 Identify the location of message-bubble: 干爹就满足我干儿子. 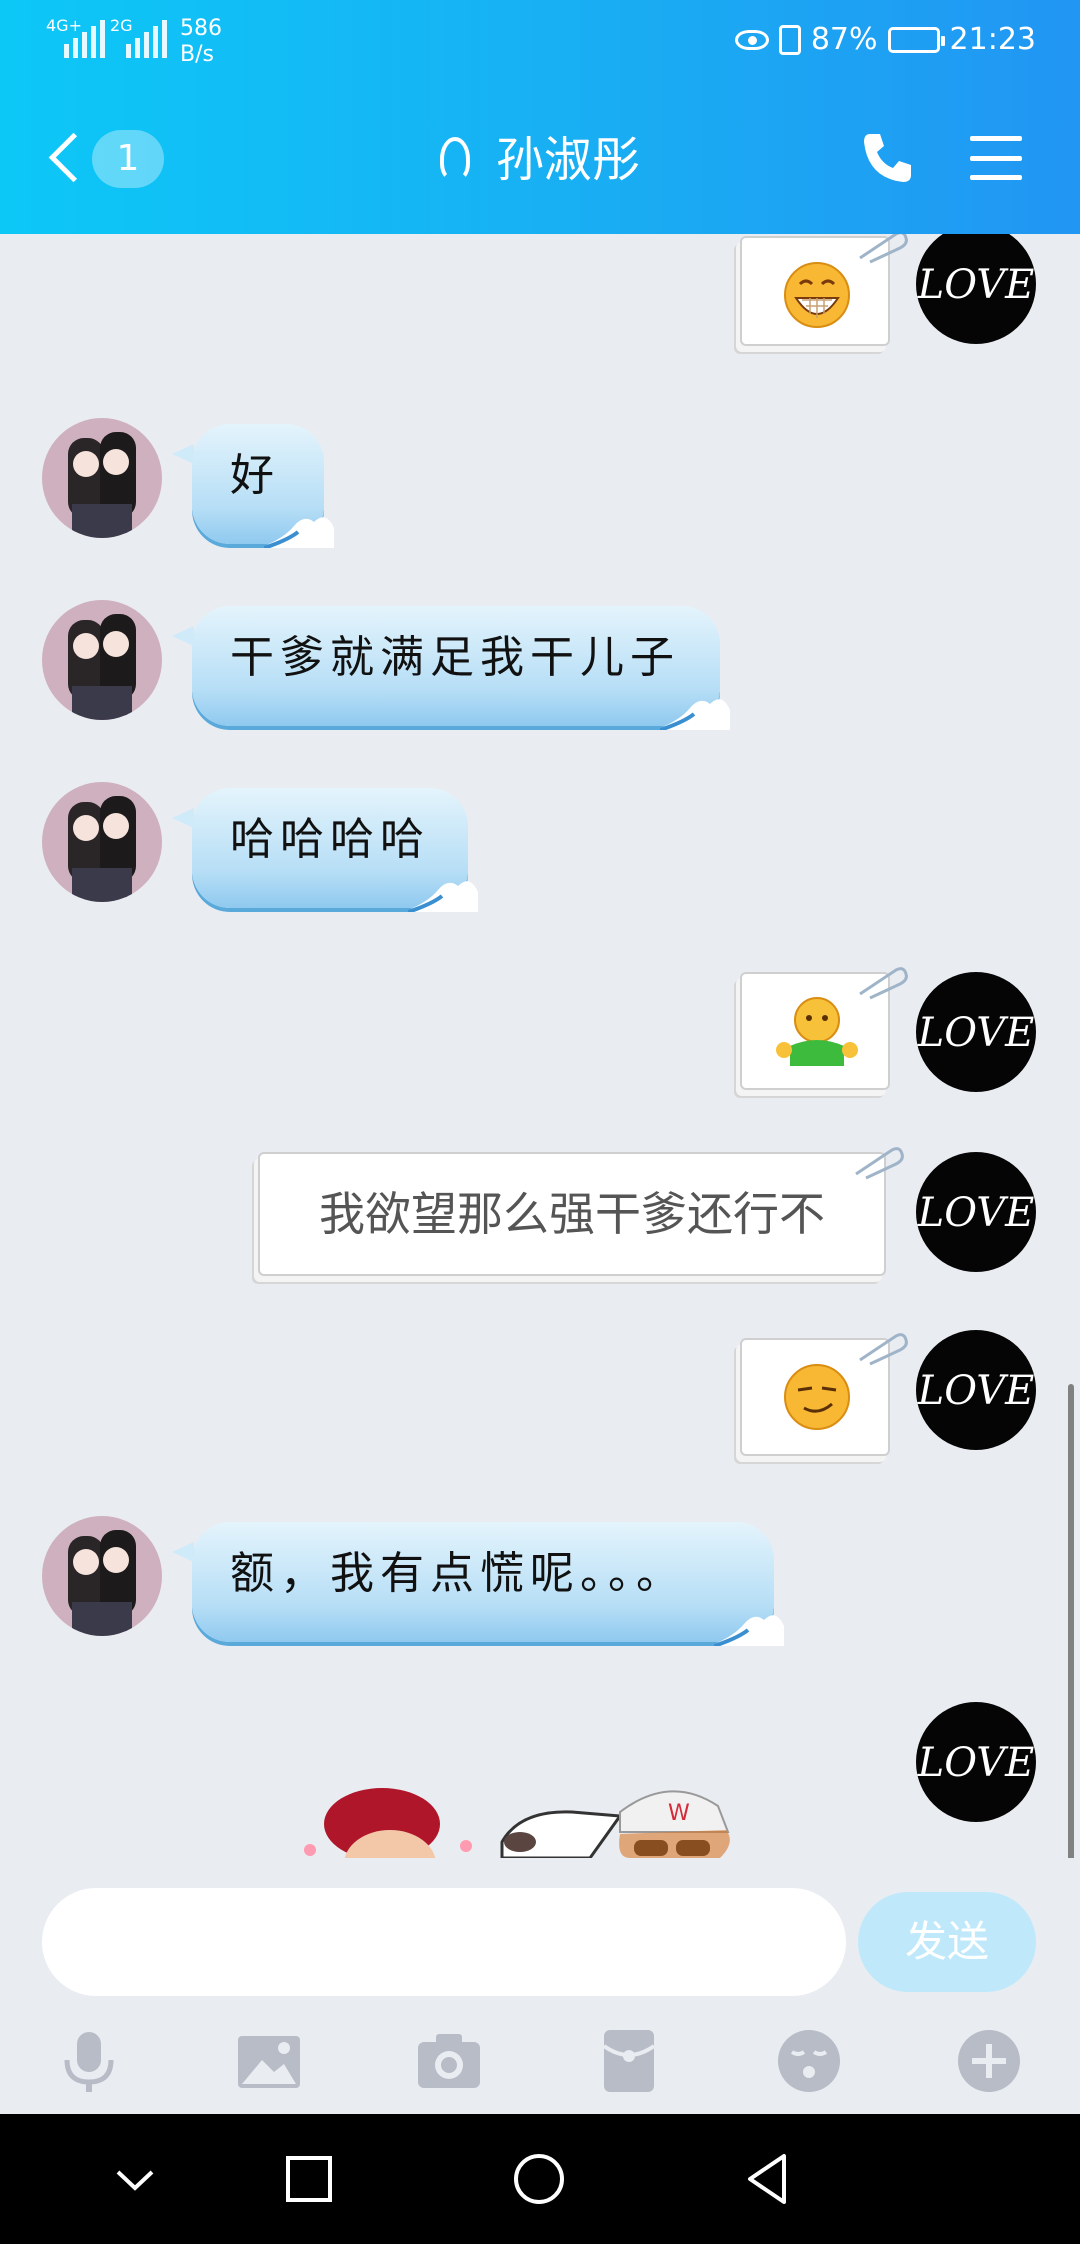
(451, 668).